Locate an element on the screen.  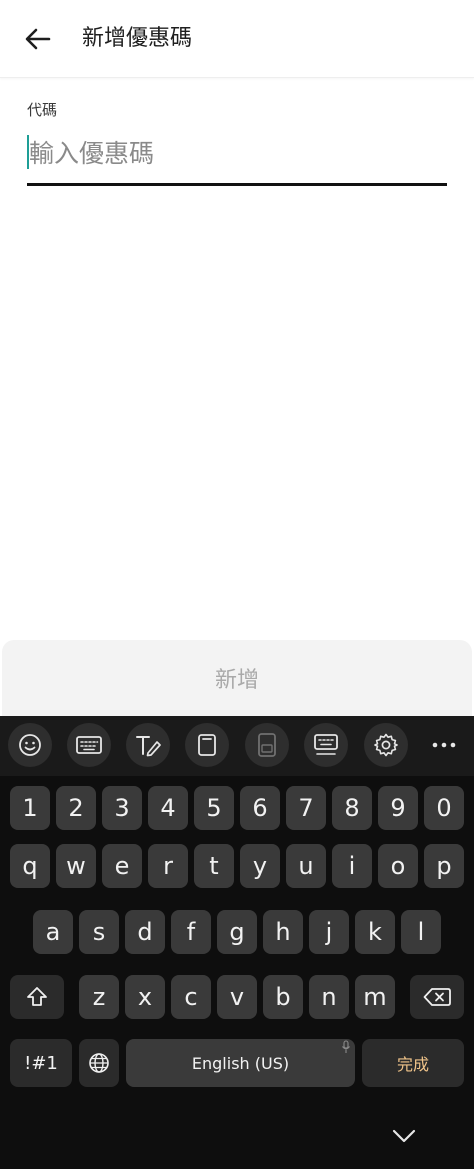
key-6: 6 is located at coordinates (260, 808).